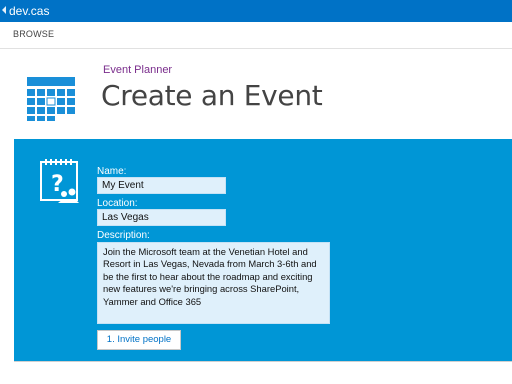 The image size is (512, 384). I want to click on site-title-link: dev.cas, so click(29, 11).